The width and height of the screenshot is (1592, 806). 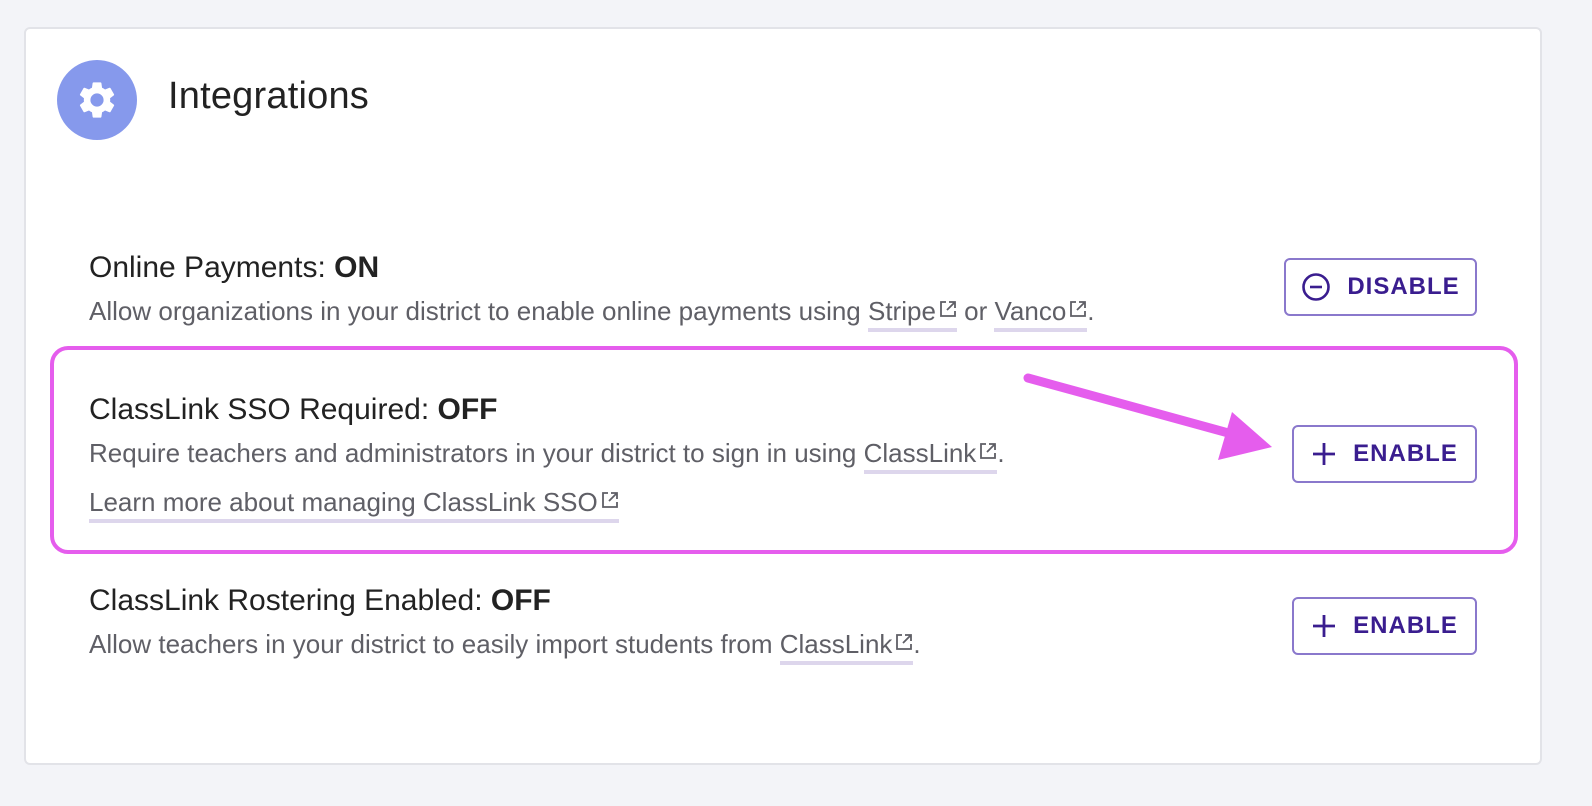 I want to click on classlink-rostering-title: ClassLink Rostering Enabled: OFF, so click(x=320, y=600).